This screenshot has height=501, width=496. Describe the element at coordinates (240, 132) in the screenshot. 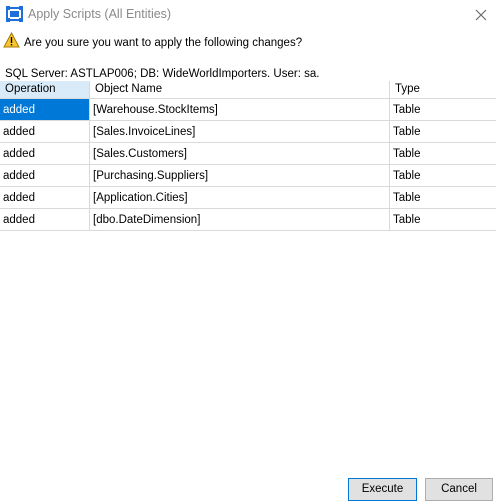

I see `cell-object-name: [Sales.InvoiceLines]` at that location.